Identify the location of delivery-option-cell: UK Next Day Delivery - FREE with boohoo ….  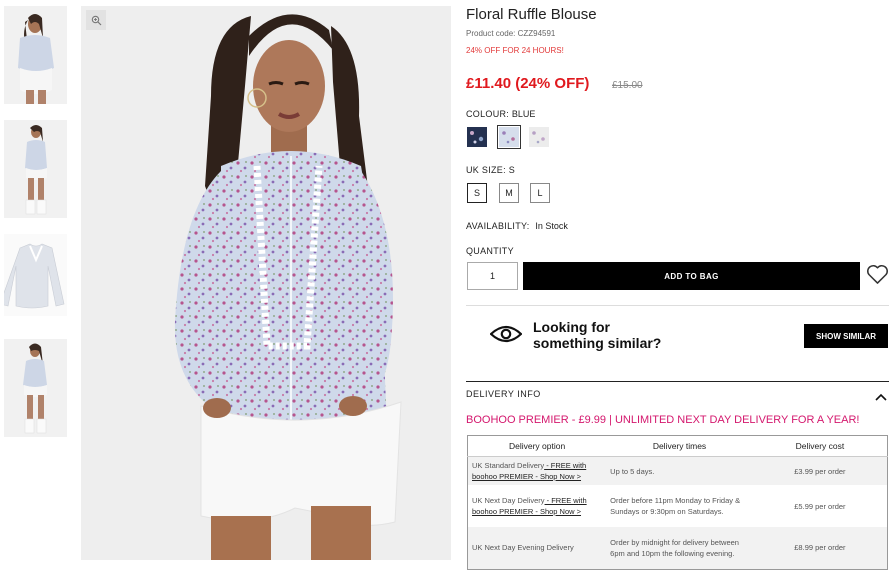
(537, 506).